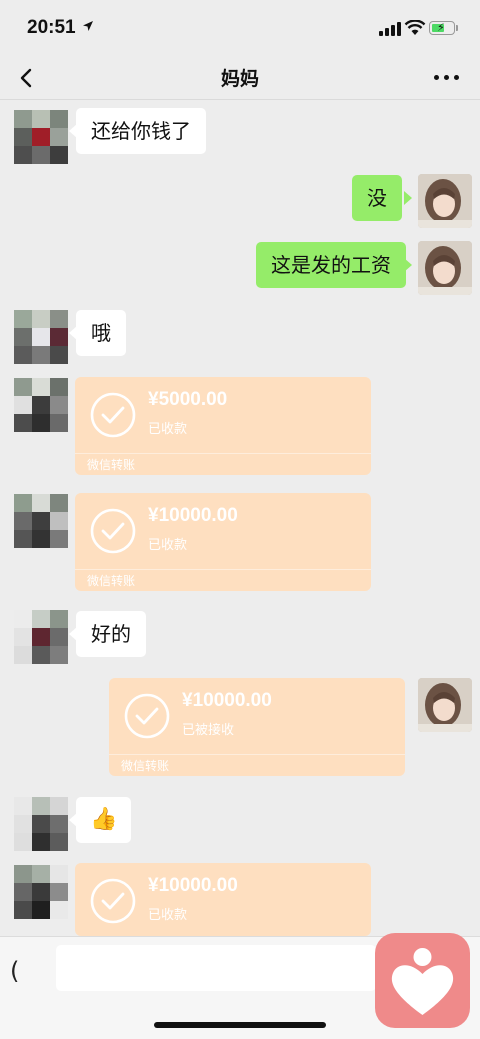 The width and height of the screenshot is (480, 1039). Describe the element at coordinates (390, 29) in the screenshot. I see `signal-icon` at that location.